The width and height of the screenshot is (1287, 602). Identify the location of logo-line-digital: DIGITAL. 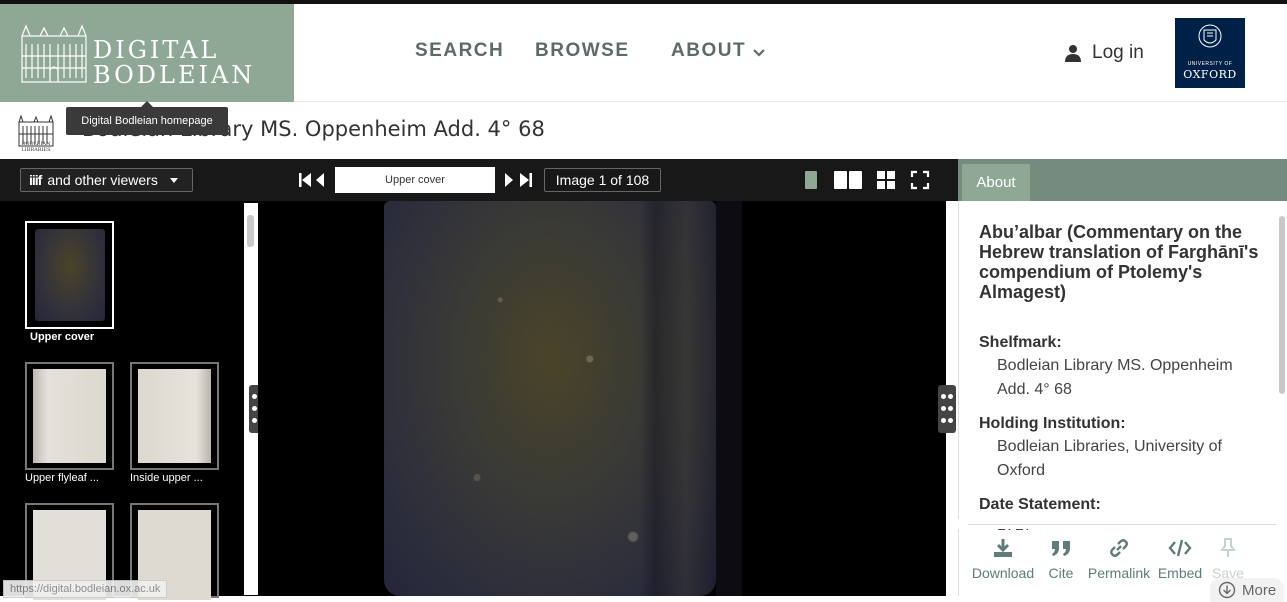
(156, 50).